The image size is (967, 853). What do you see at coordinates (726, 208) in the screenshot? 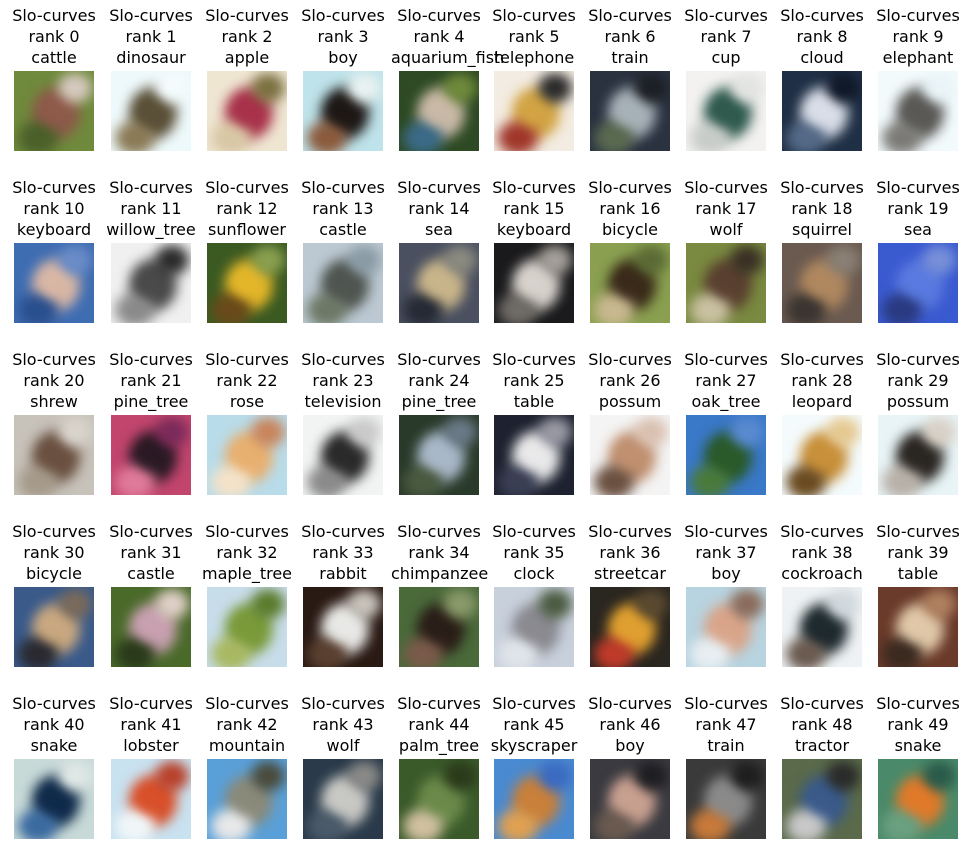
I see `cell-caption: Slo-curves rank 17 wolf` at bounding box center [726, 208].